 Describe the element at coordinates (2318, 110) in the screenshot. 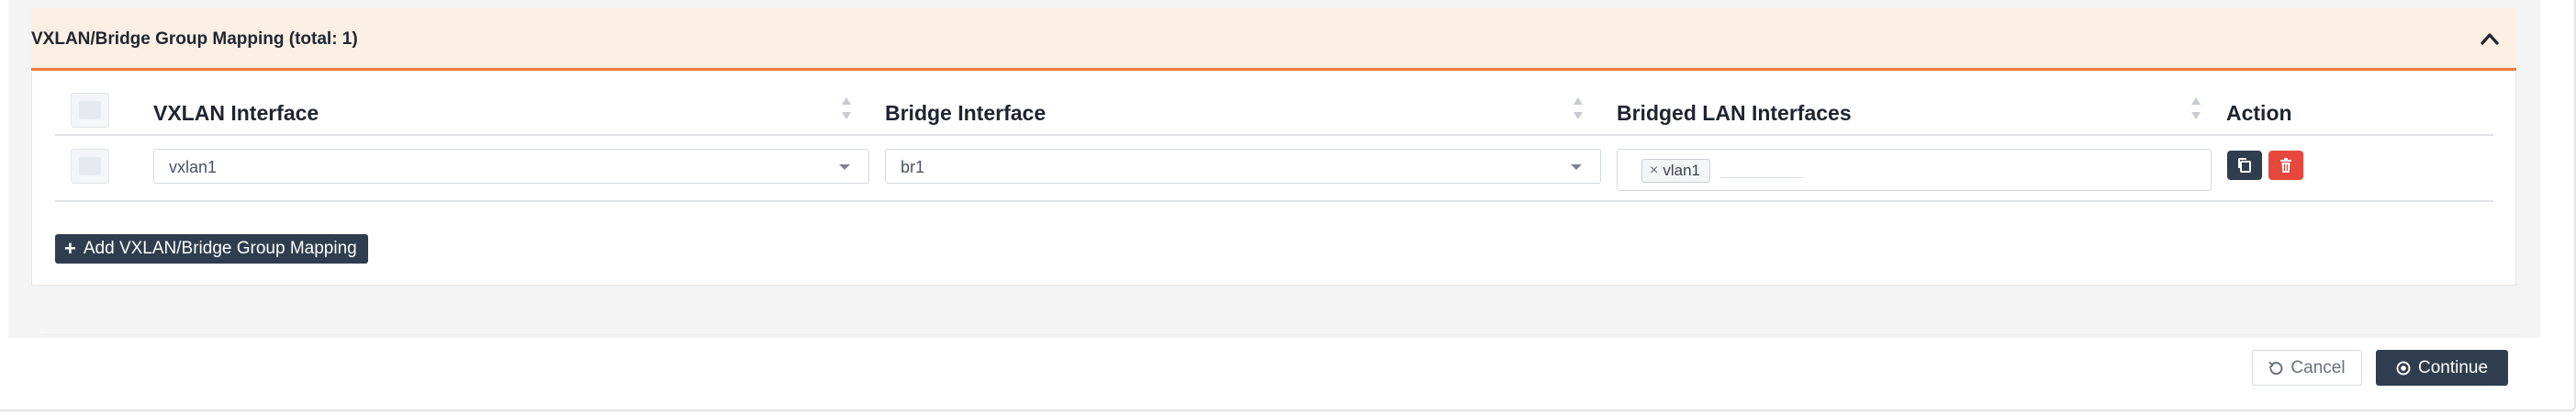

I see `column-header-action: Action` at that location.